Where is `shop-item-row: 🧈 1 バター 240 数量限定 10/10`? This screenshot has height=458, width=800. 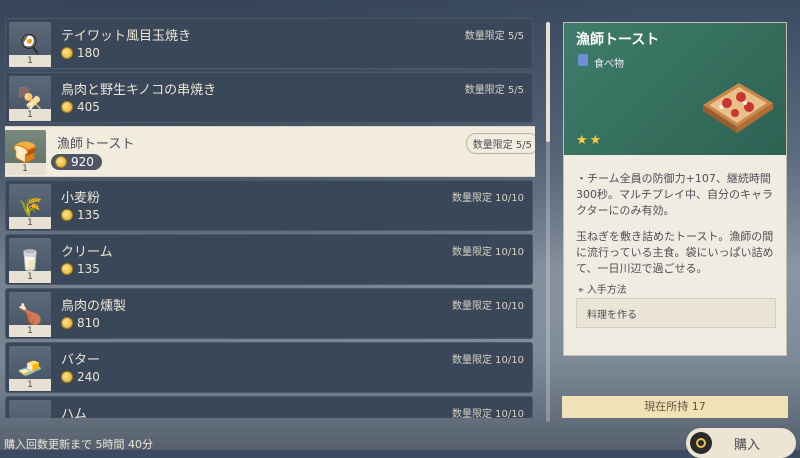
shop-item-row: 🧈 1 バター 240 数量限定 10/10 is located at coordinates (269, 367).